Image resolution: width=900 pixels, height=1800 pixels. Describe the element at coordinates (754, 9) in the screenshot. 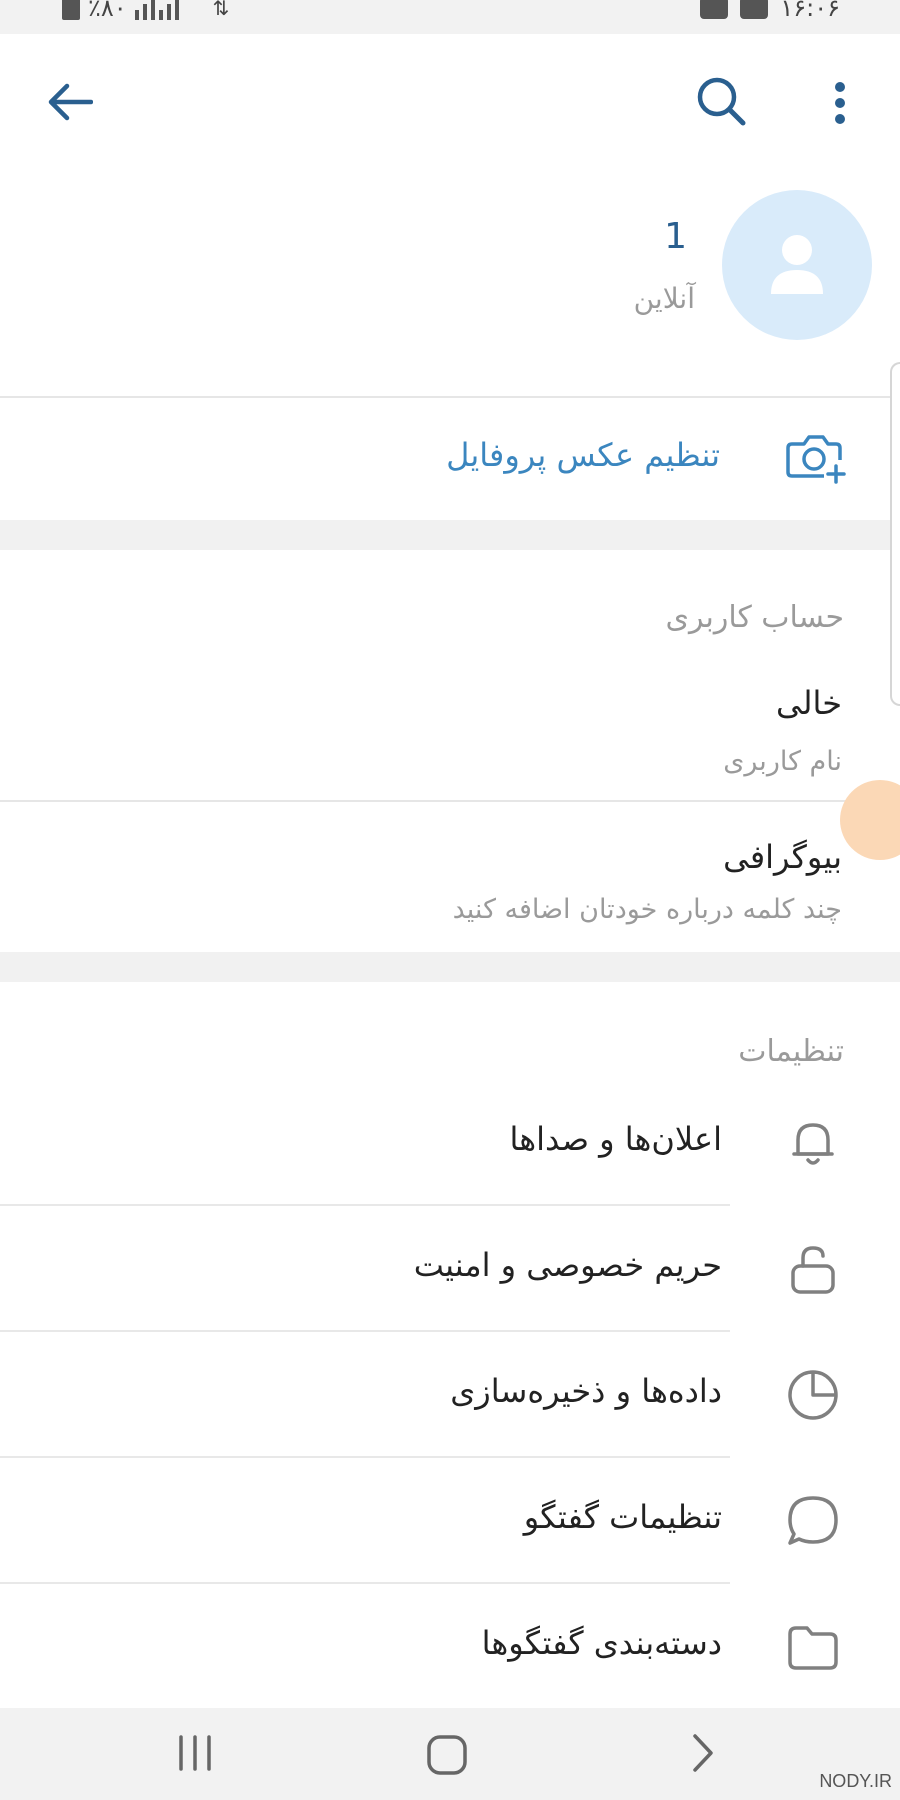

I see `camera-status-icon` at that location.